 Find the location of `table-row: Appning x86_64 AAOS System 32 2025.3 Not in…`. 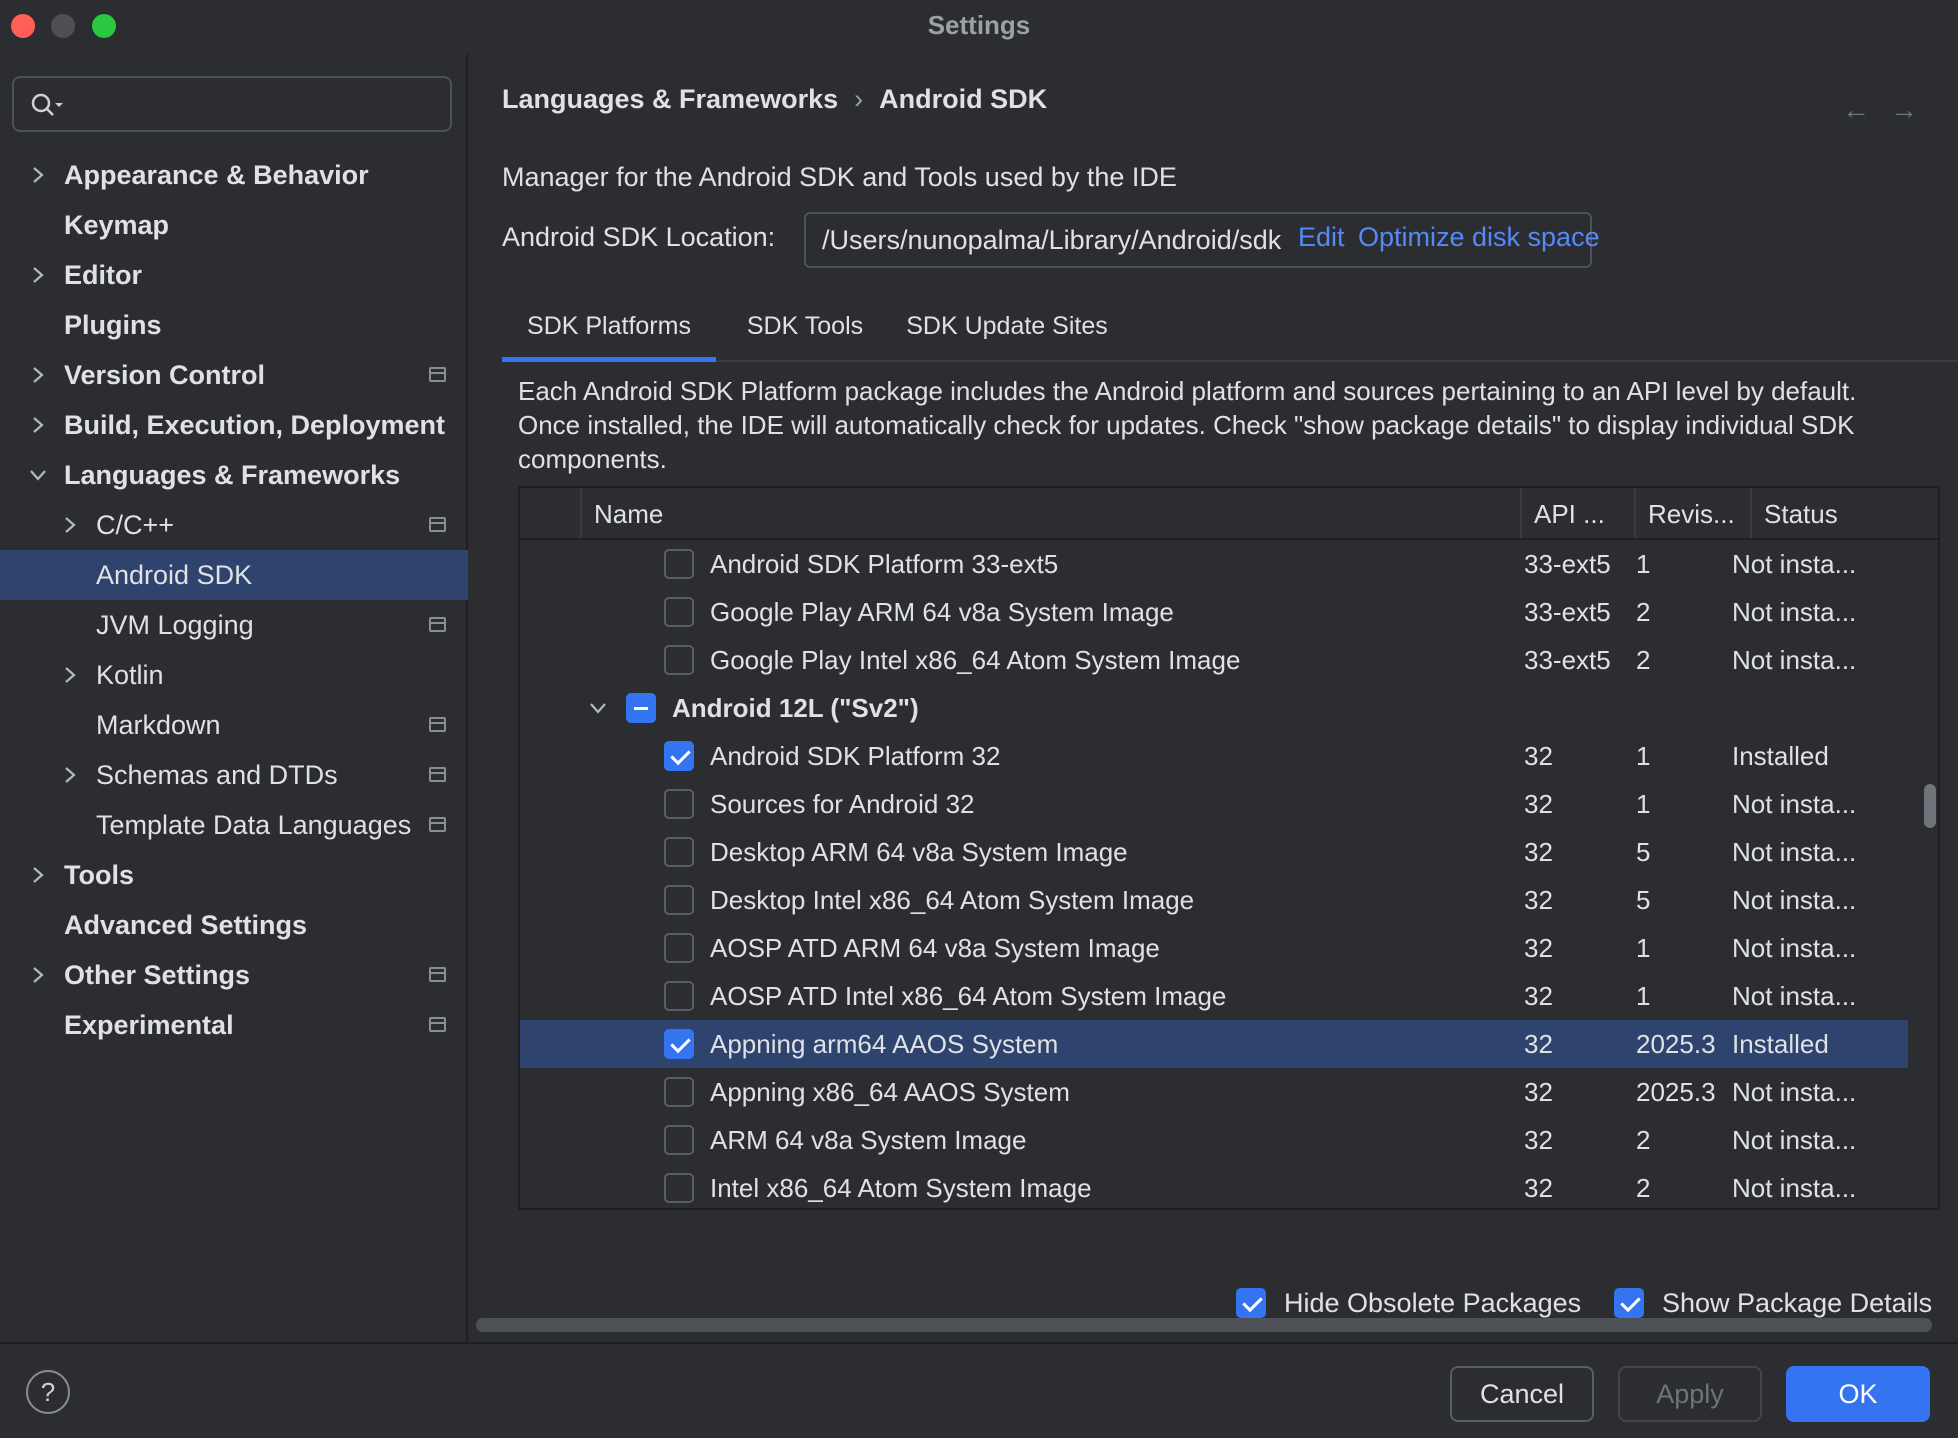

table-row: Appning x86_64 AAOS System 32 2025.3 Not in… is located at coordinates (1214, 1092).